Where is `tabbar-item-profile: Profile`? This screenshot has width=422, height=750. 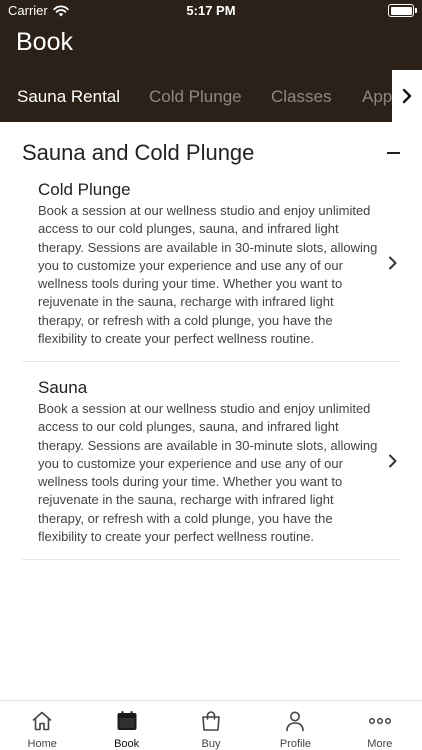
tabbar-item-profile: Profile is located at coordinates (295, 725).